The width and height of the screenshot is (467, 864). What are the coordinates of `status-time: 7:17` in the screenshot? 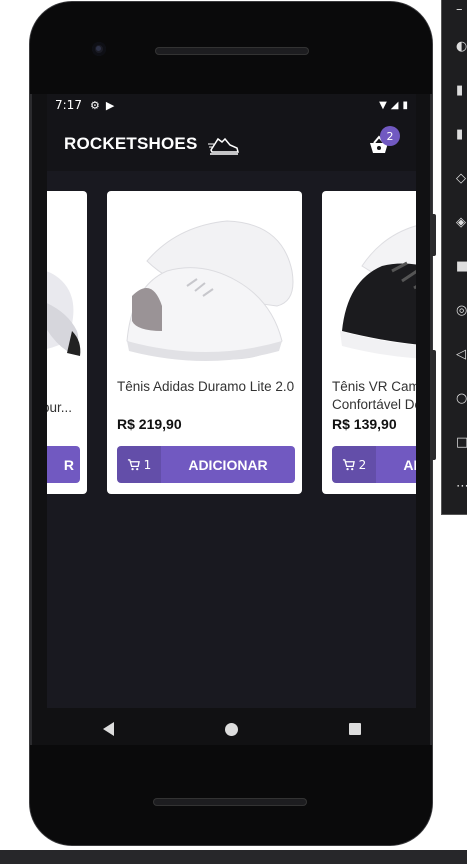 It's located at (68, 105).